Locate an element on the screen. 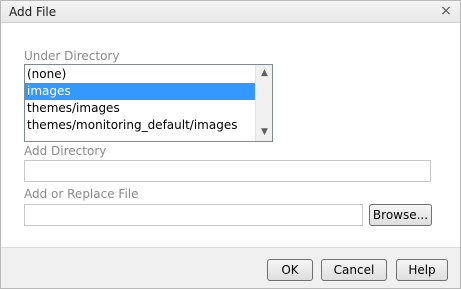 The image size is (461, 289). list-item-images: images is located at coordinates (141, 91).